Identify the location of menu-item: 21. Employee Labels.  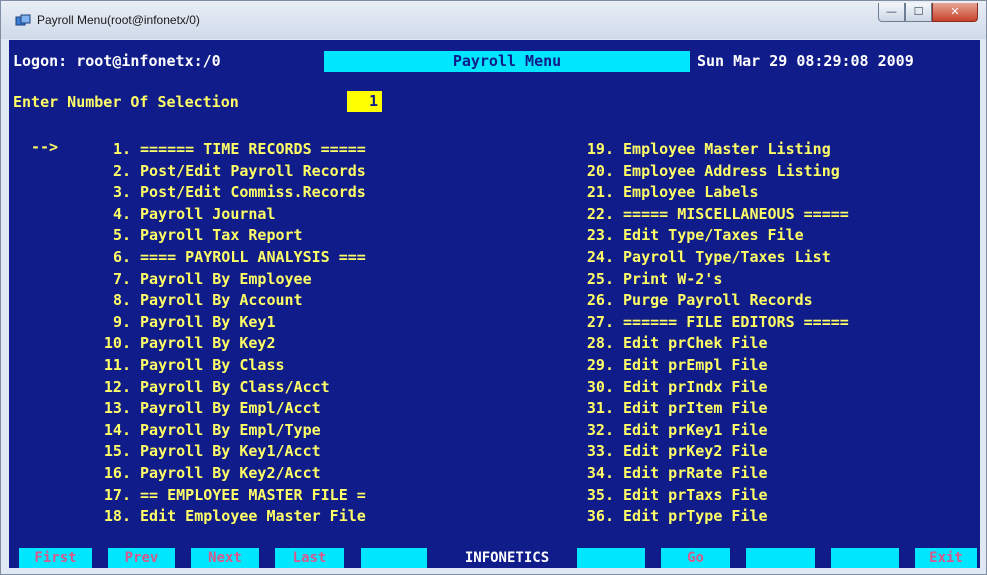
(706, 193).